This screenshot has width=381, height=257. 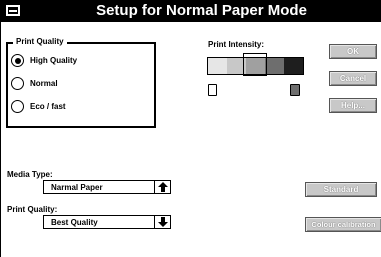 What do you see at coordinates (162, 222) in the screenshot?
I see `arrow-down-icon` at bounding box center [162, 222].